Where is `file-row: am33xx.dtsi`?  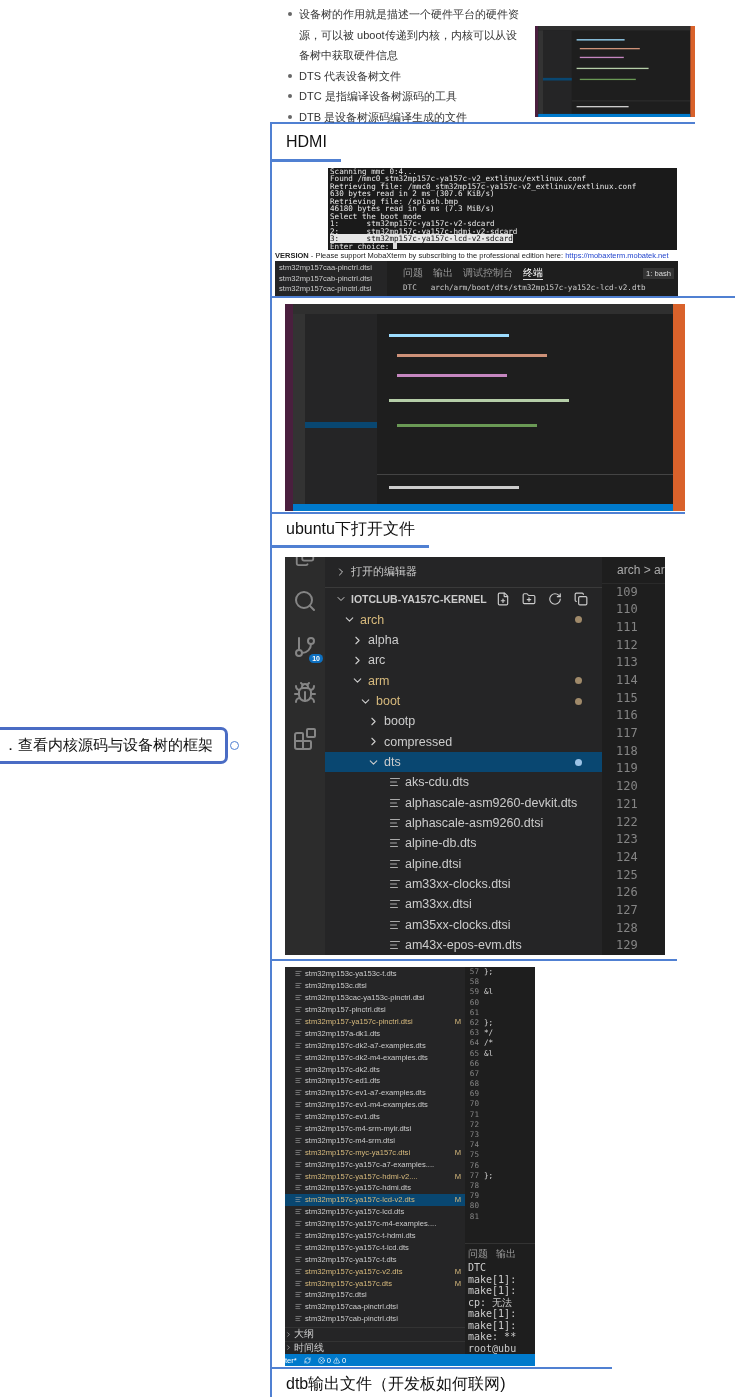
file-row: am33xx.dtsi is located at coordinates (463, 904).